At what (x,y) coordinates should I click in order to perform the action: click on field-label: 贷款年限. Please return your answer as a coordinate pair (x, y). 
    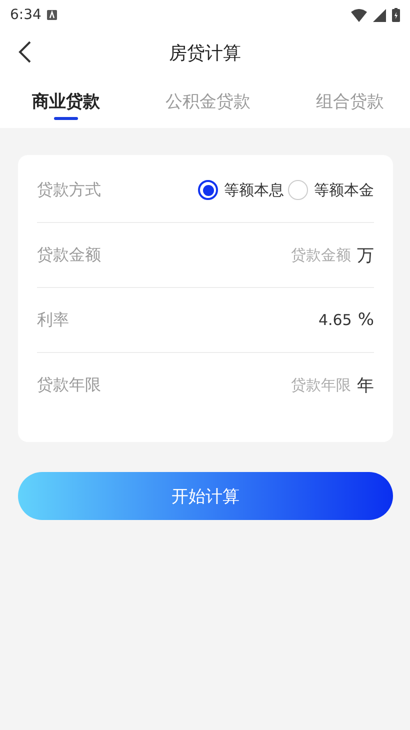
    Looking at the image, I should click on (69, 385).